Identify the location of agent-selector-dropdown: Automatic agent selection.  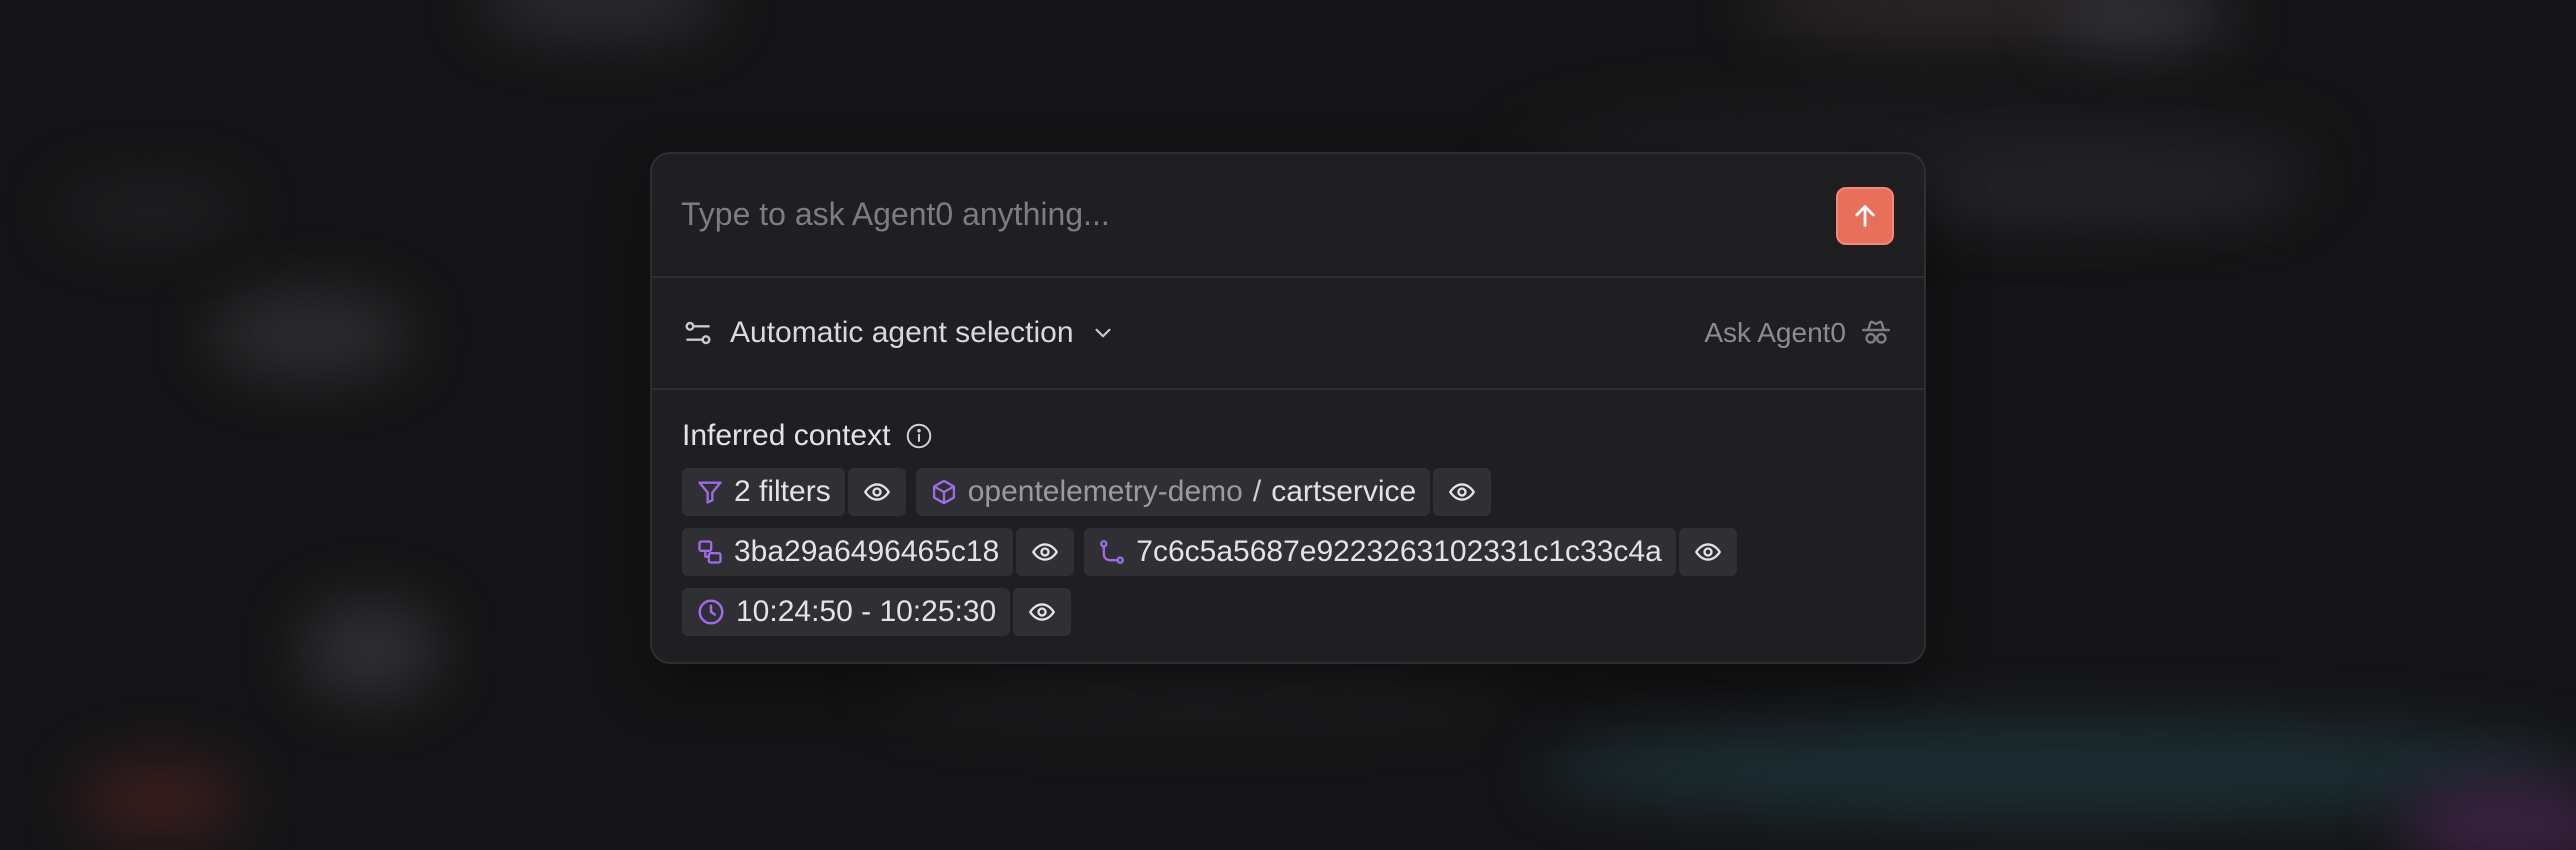
(899, 333).